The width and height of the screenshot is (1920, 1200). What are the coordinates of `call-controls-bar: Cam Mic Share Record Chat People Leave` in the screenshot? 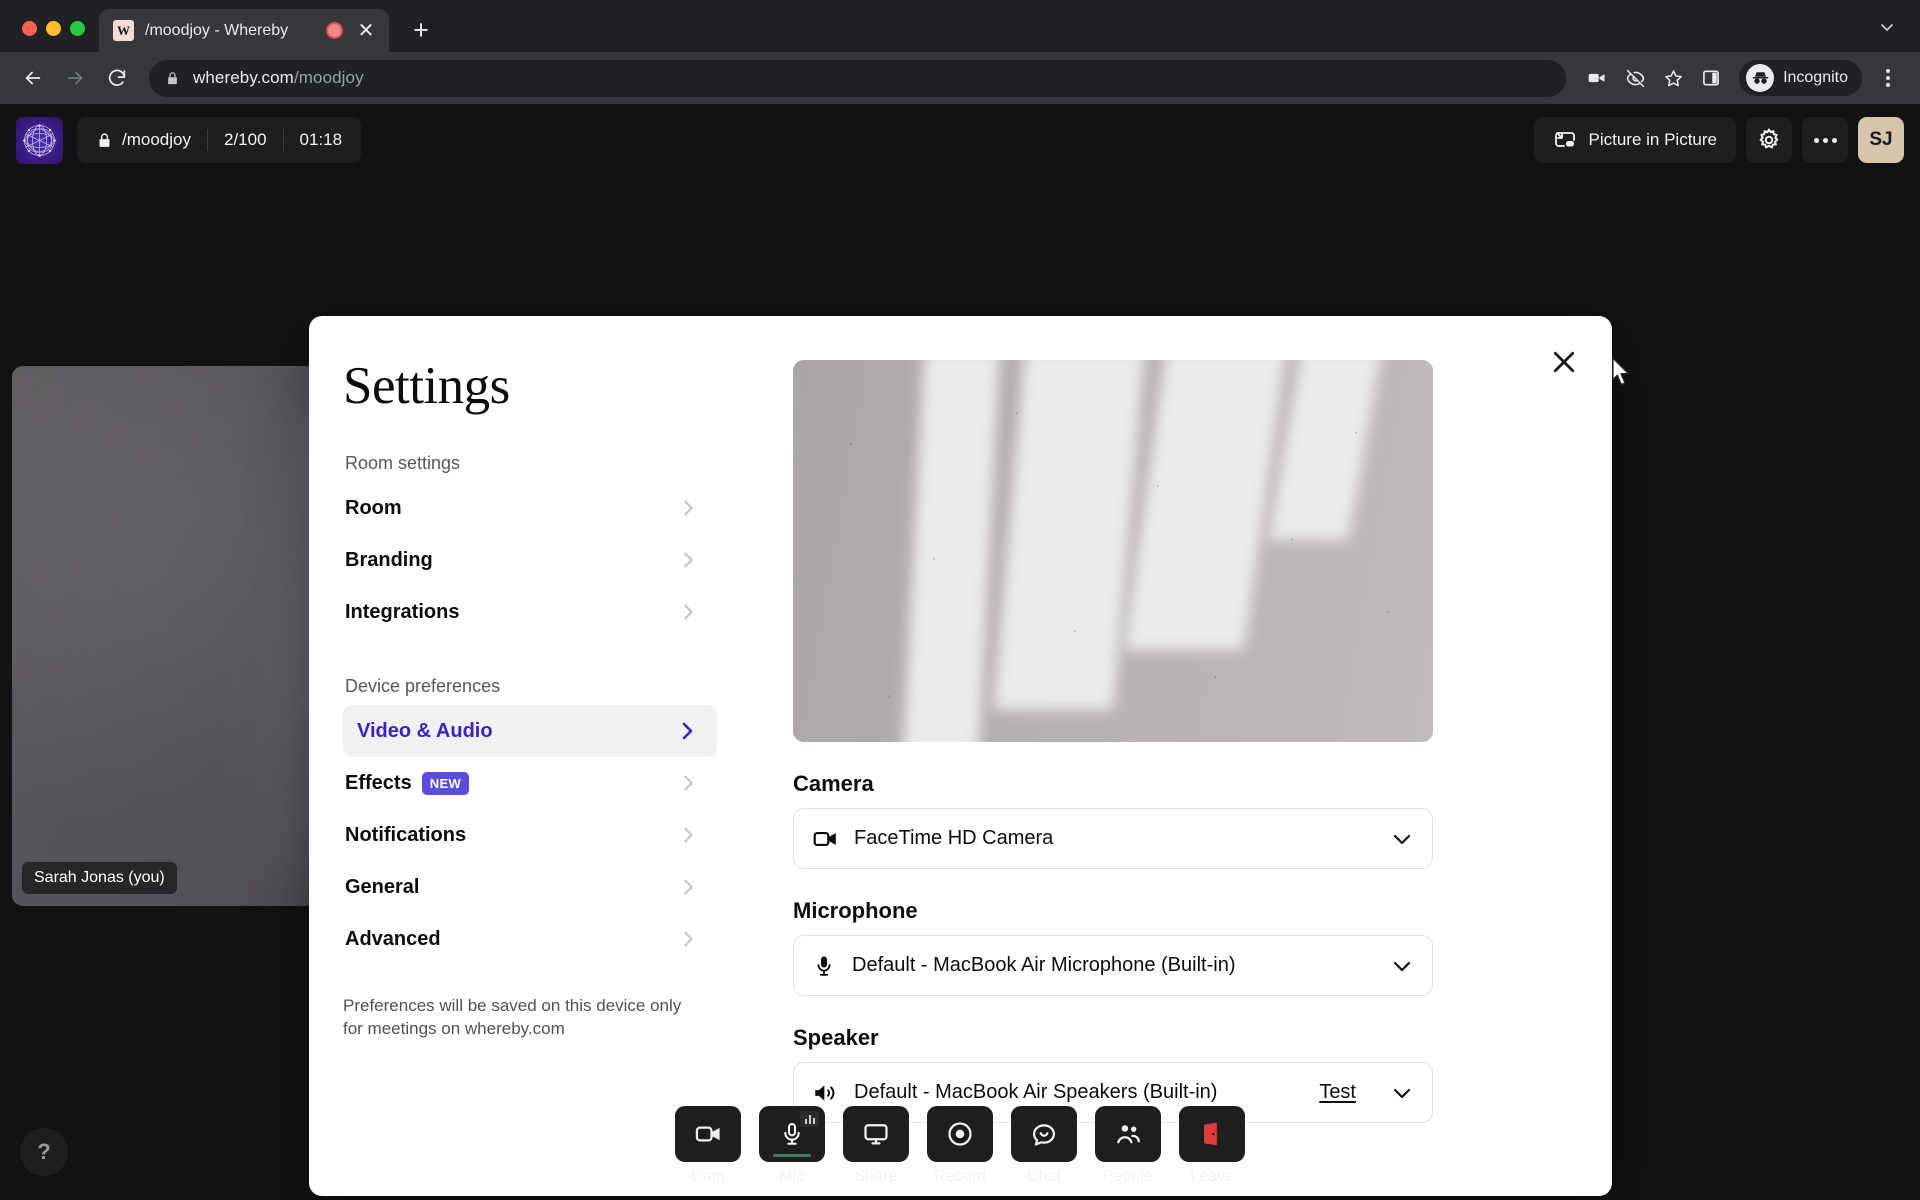 It's located at (960, 1146).